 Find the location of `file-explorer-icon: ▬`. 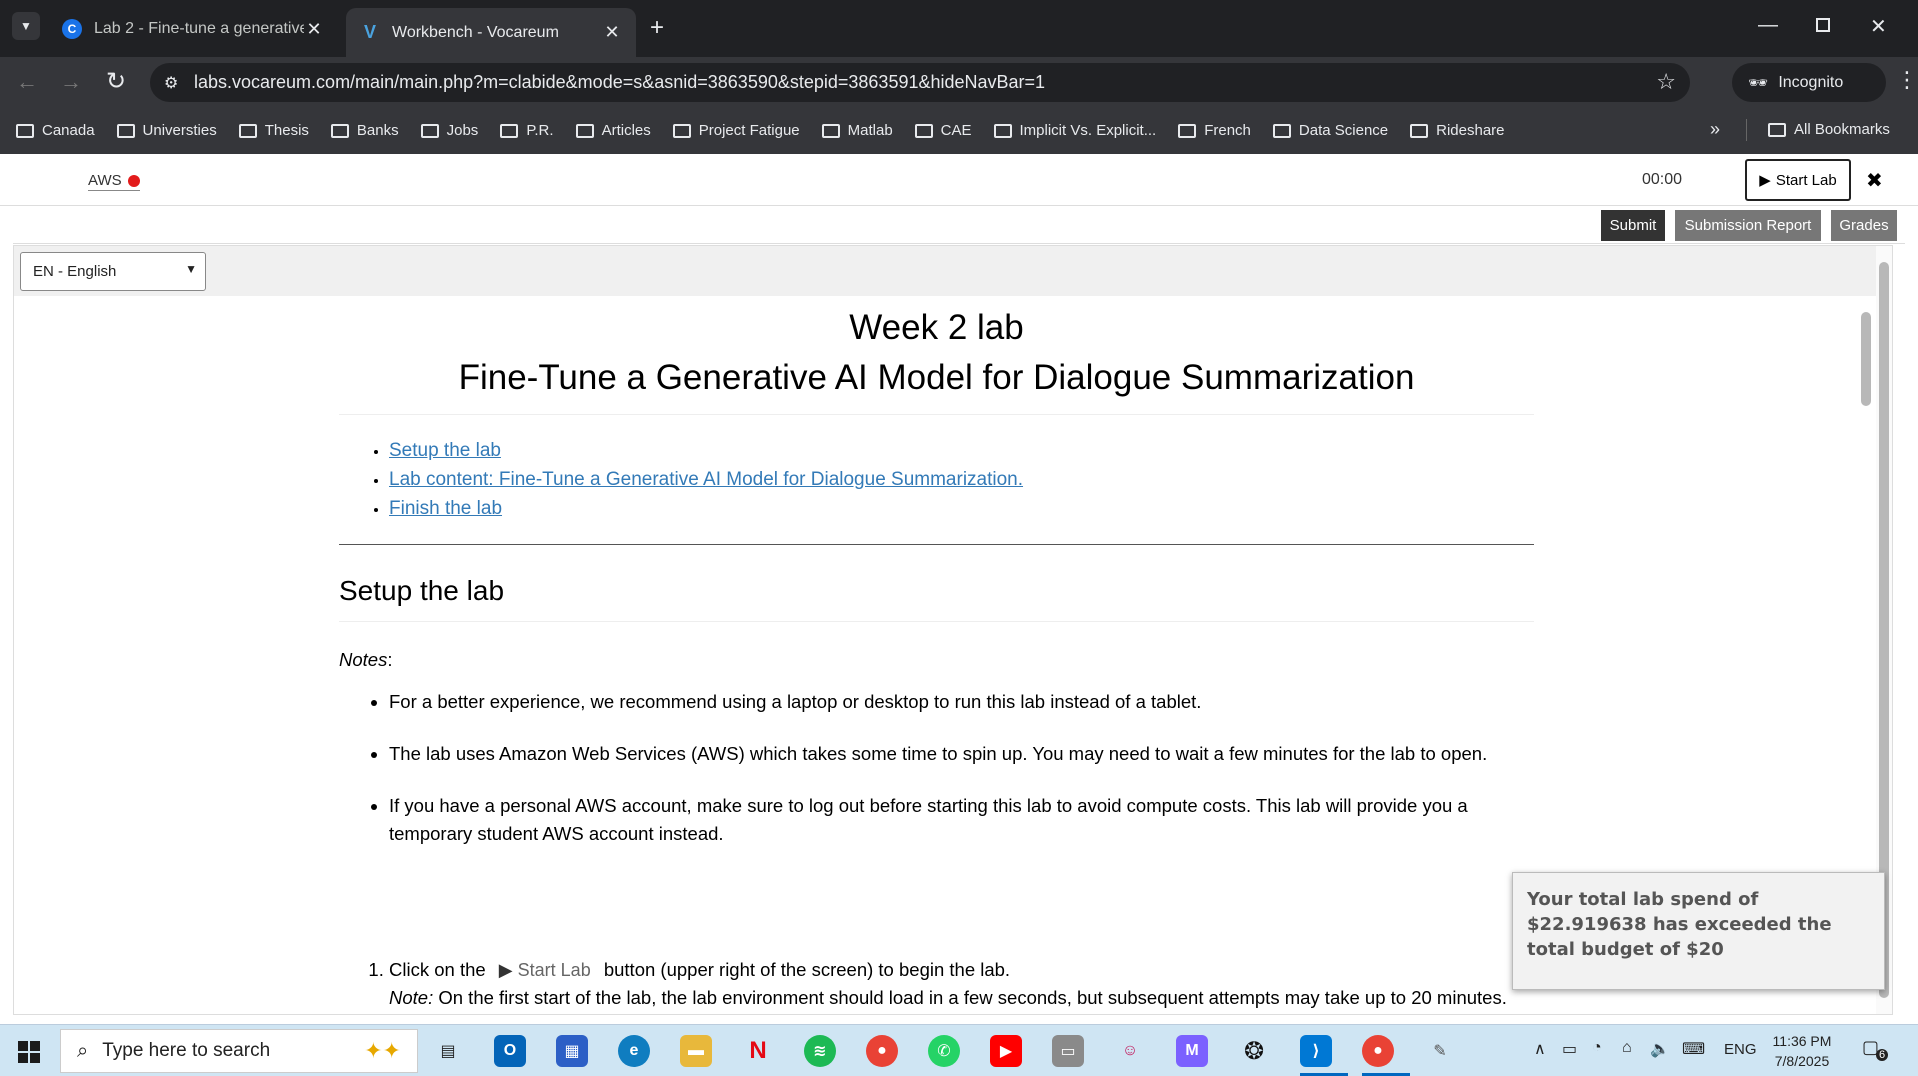

file-explorer-icon: ▬ is located at coordinates (696, 1051).